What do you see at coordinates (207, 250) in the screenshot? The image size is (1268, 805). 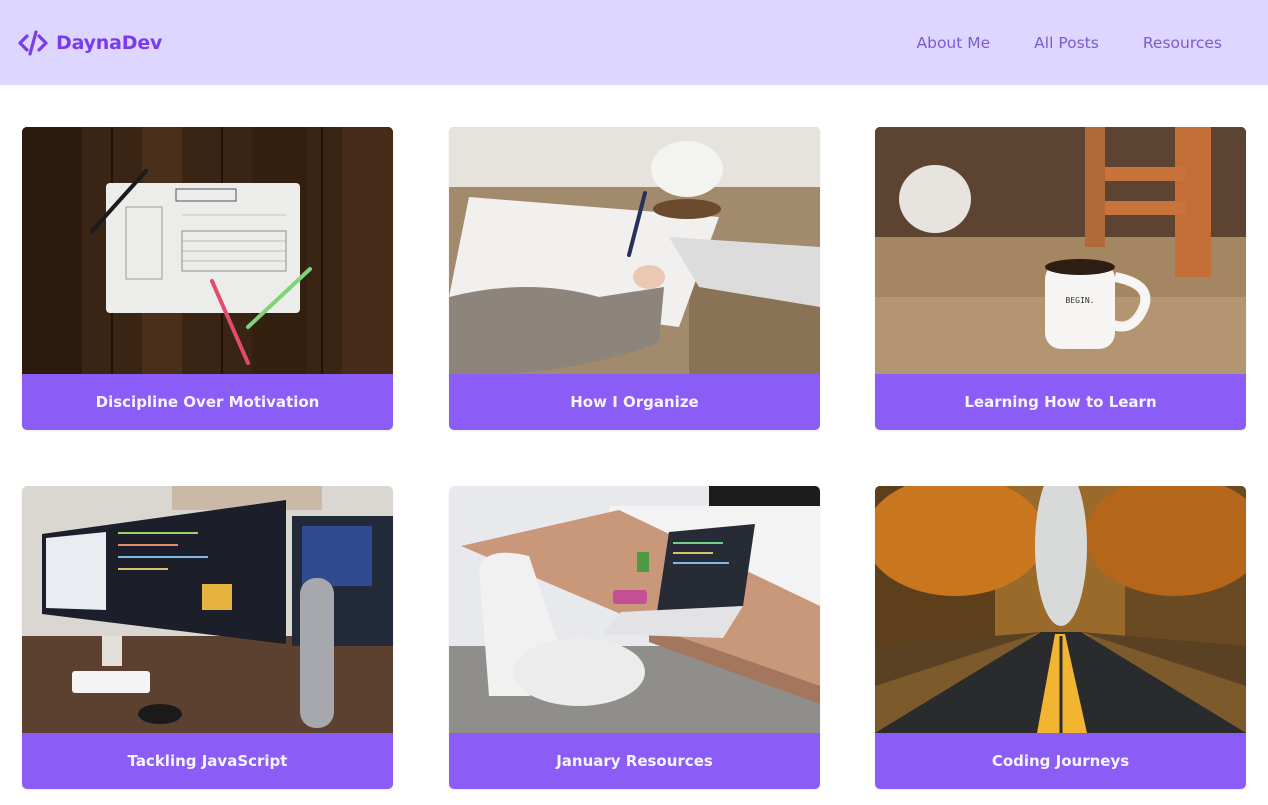 I see `goal-review-worksheet-photo` at bounding box center [207, 250].